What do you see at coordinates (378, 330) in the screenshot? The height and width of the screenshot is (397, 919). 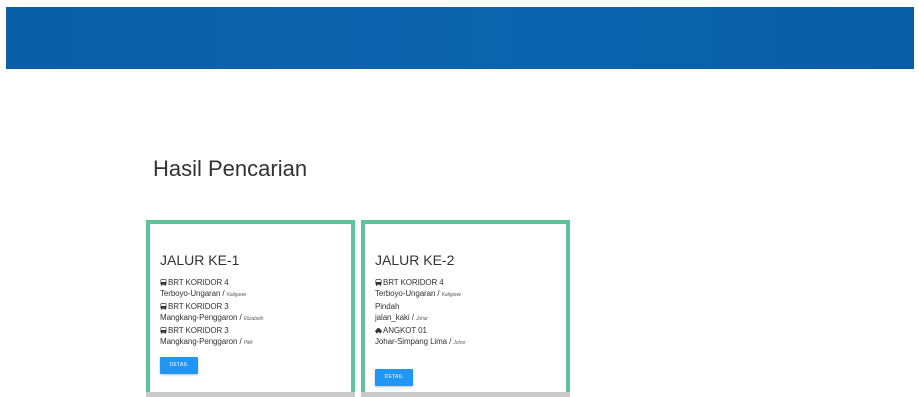 I see `car-icon` at bounding box center [378, 330].